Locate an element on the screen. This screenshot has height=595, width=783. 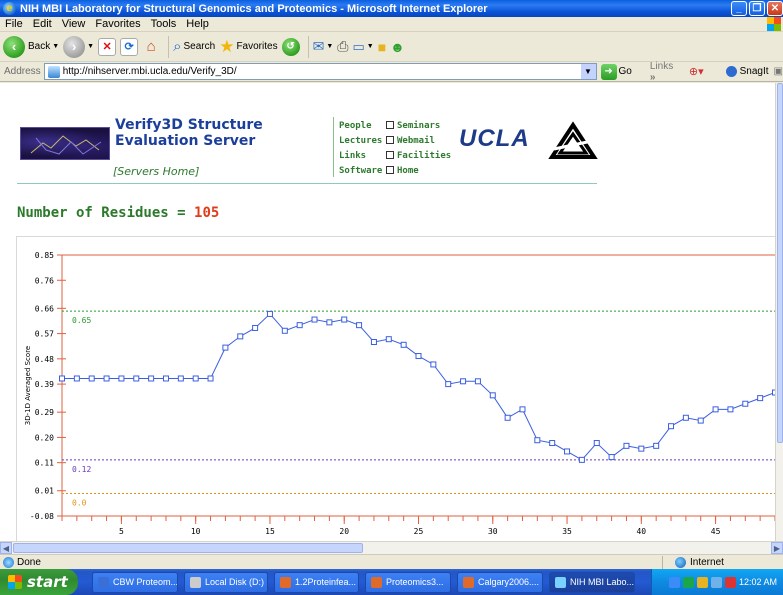
nav-lectures: Lectures is located at coordinates (360, 141).